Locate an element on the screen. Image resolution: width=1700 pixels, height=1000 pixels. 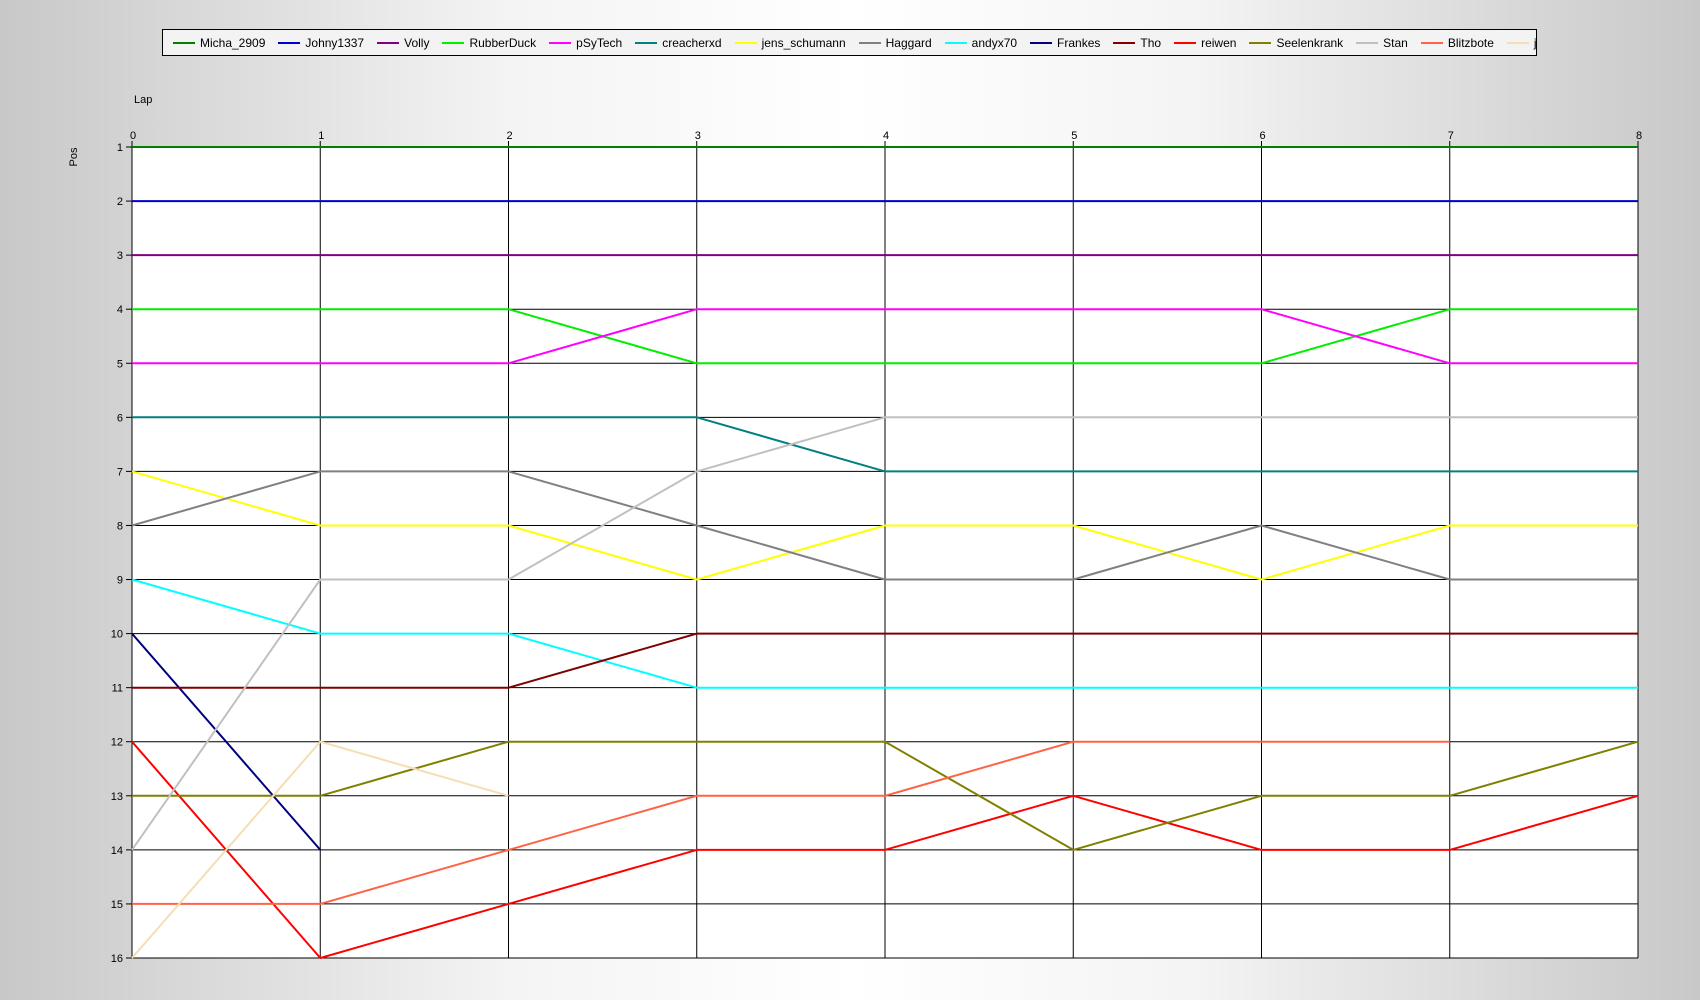
y-tick-label-8: 8 is located at coordinates (120, 526).